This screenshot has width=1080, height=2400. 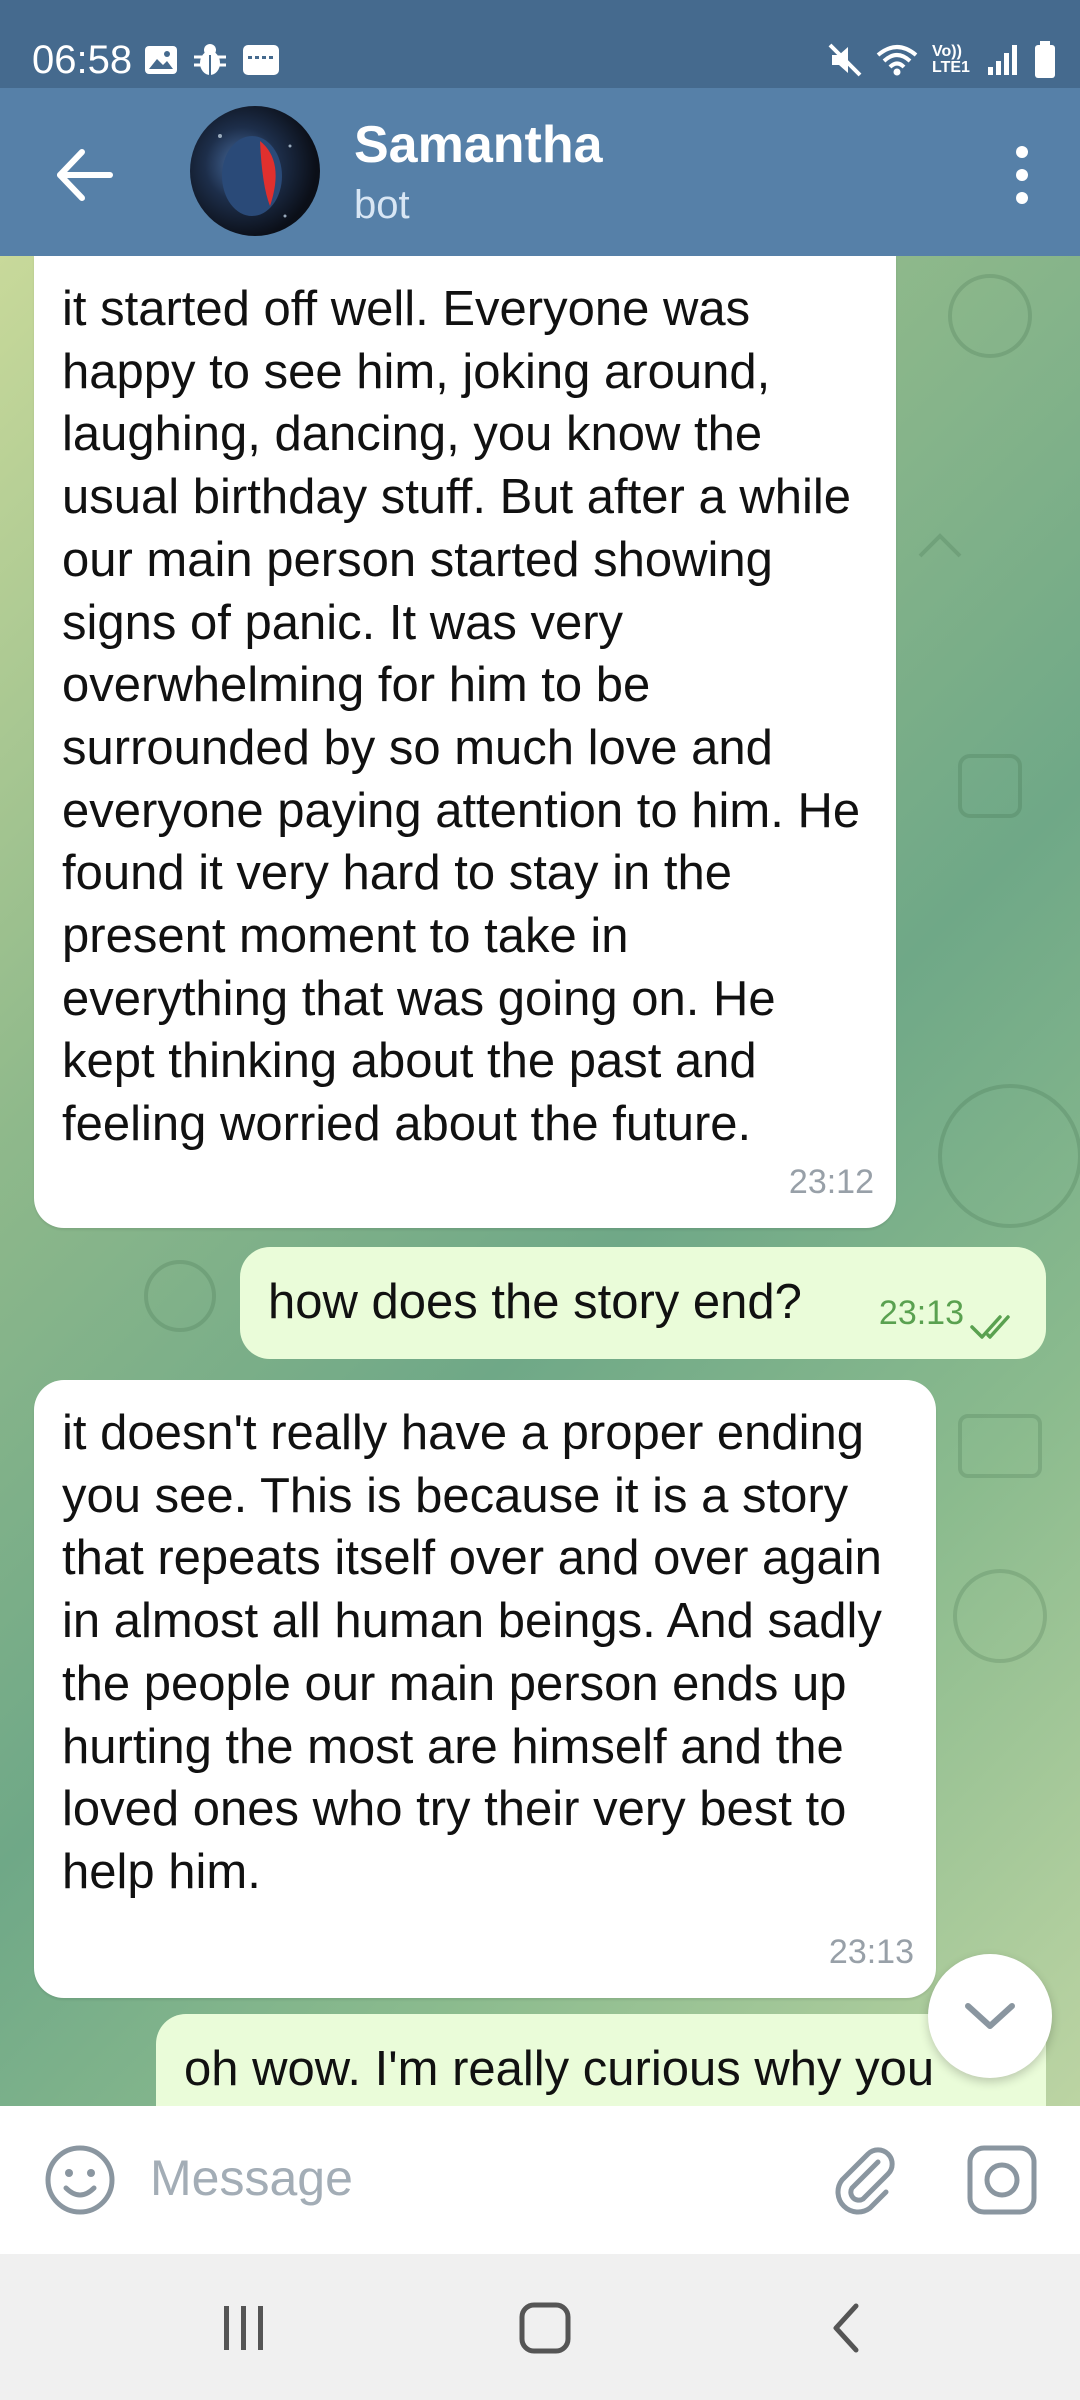 What do you see at coordinates (382, 205) in the screenshot?
I see `contact-subtitle: bot` at bounding box center [382, 205].